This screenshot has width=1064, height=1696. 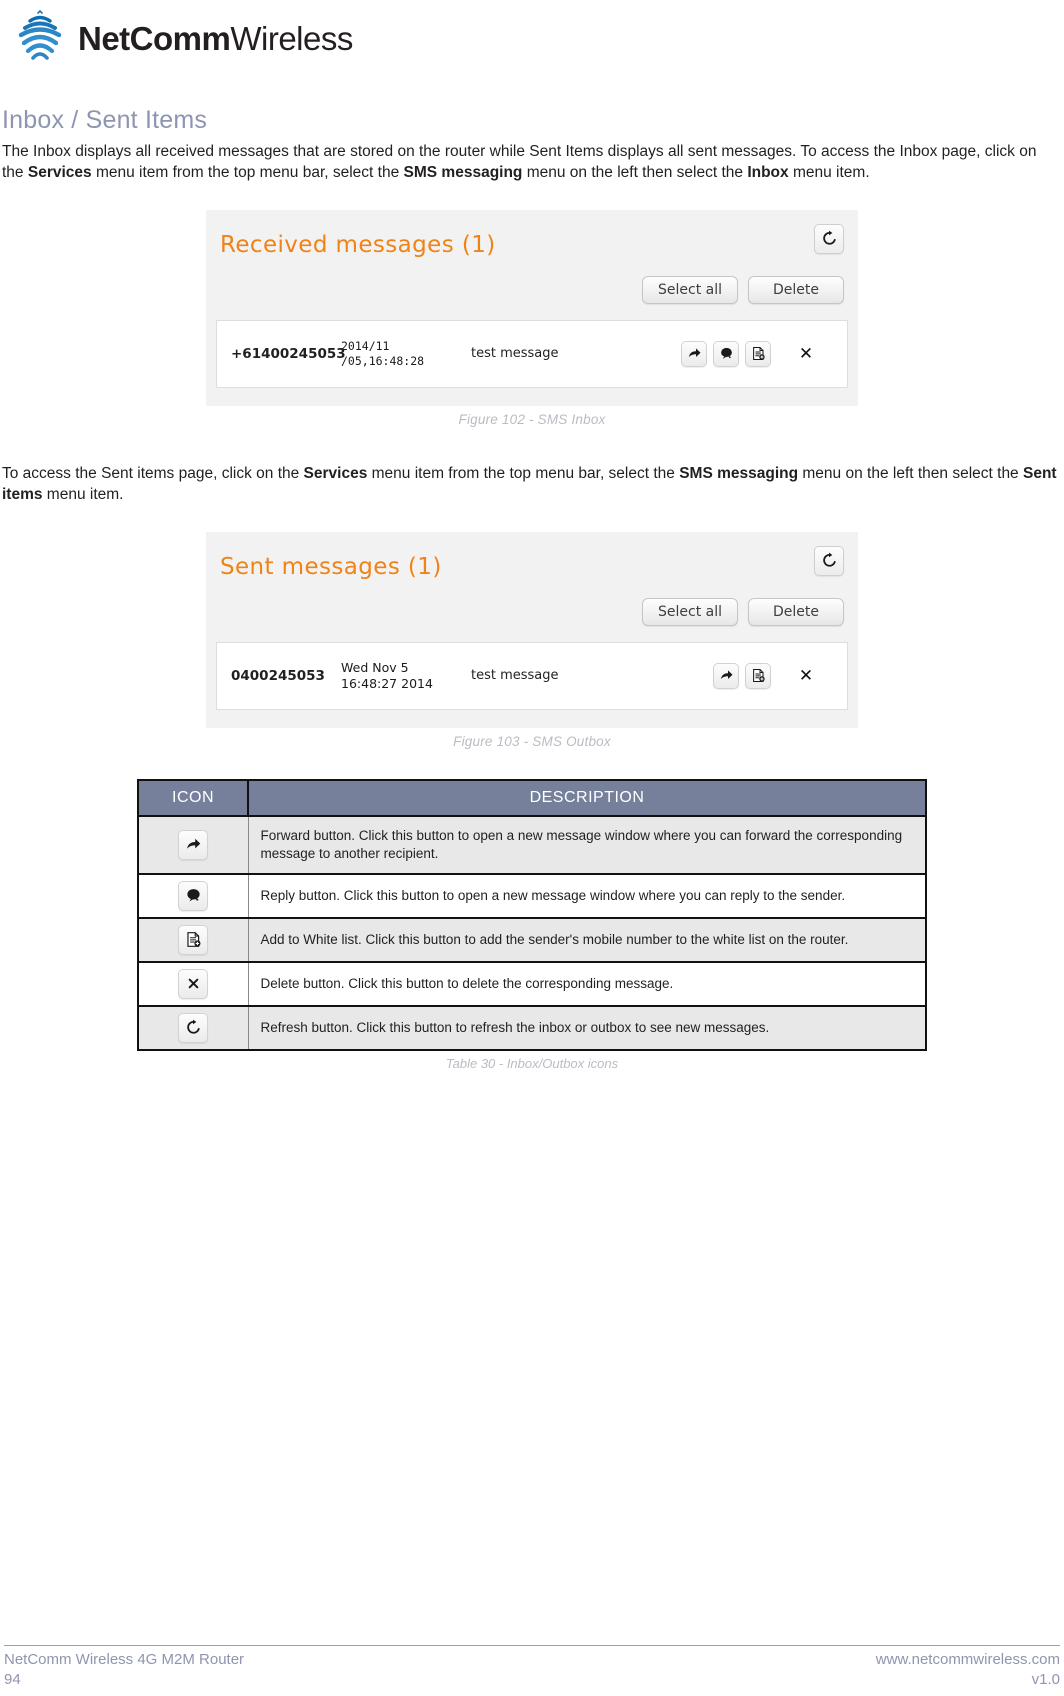 I want to click on table-header-row: ICON DESCRIPTION, so click(x=532, y=798).